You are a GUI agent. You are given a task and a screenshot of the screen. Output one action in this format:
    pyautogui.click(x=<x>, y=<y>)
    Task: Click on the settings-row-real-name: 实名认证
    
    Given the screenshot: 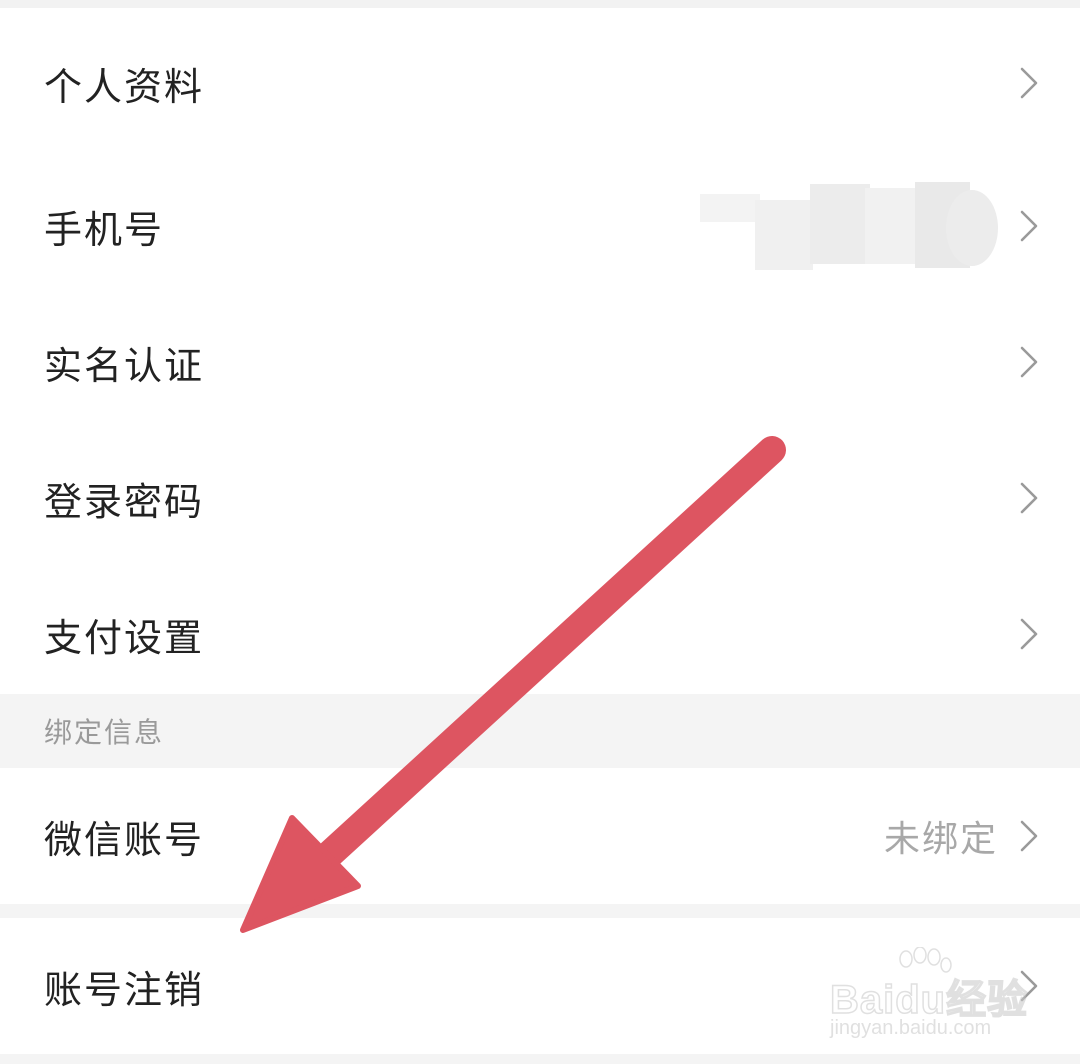 What is the action you would take?
    pyautogui.click(x=540, y=362)
    